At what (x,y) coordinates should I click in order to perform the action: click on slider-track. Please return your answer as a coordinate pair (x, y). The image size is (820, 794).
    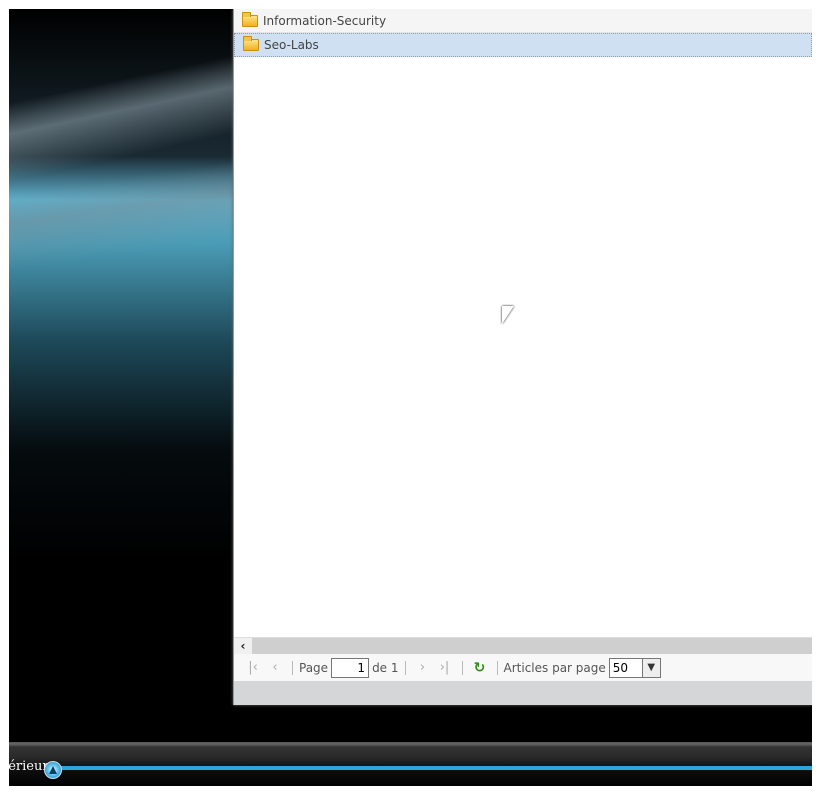
    Looking at the image, I should click on (435, 768).